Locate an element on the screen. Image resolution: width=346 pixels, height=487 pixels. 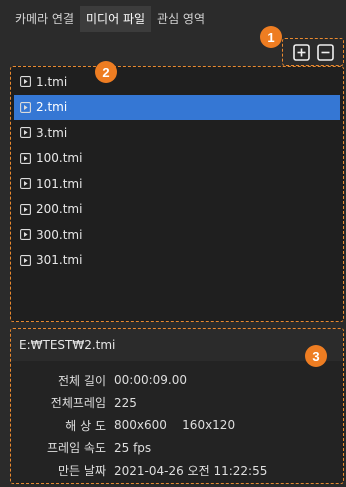
info-row: 만든 날짜 2021-04-26 오전 11:22:55 is located at coordinates (177, 470).